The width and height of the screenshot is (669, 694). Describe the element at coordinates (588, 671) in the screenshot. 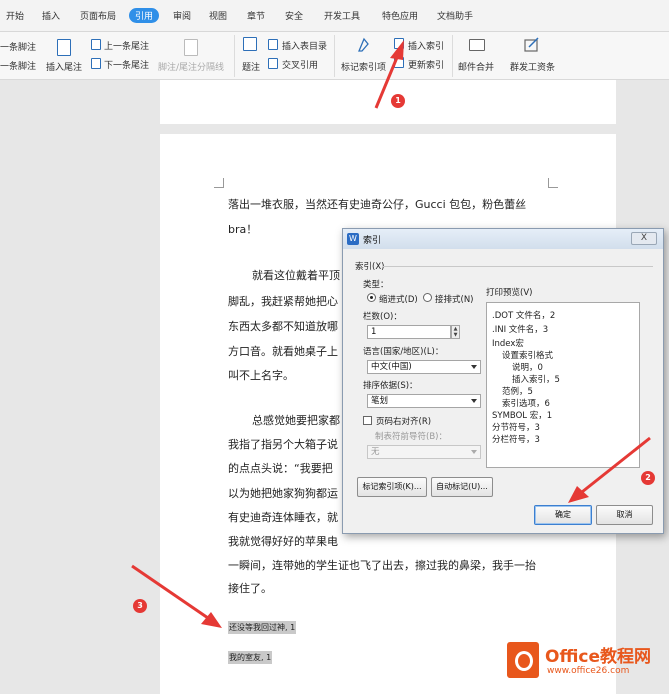

I see `watermark-url: www.office26.com` at that location.